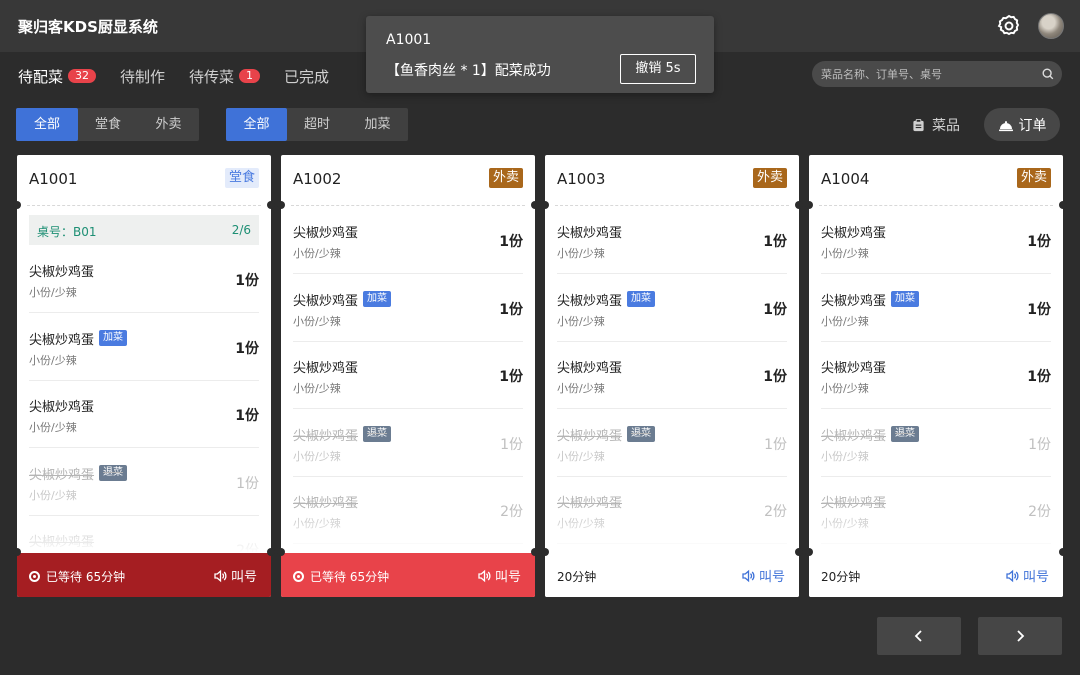 The image size is (1080, 675). Describe the element at coordinates (212, 76) in the screenshot. I see `tab-label: 待传菜` at that location.